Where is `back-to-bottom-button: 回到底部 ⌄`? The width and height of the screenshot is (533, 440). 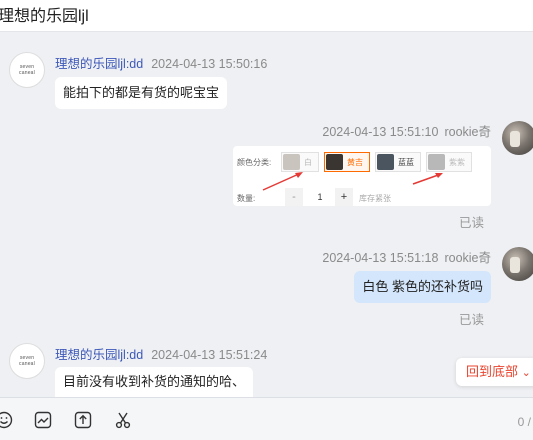 back-to-bottom-button: 回到底部 ⌄ is located at coordinates (494, 372).